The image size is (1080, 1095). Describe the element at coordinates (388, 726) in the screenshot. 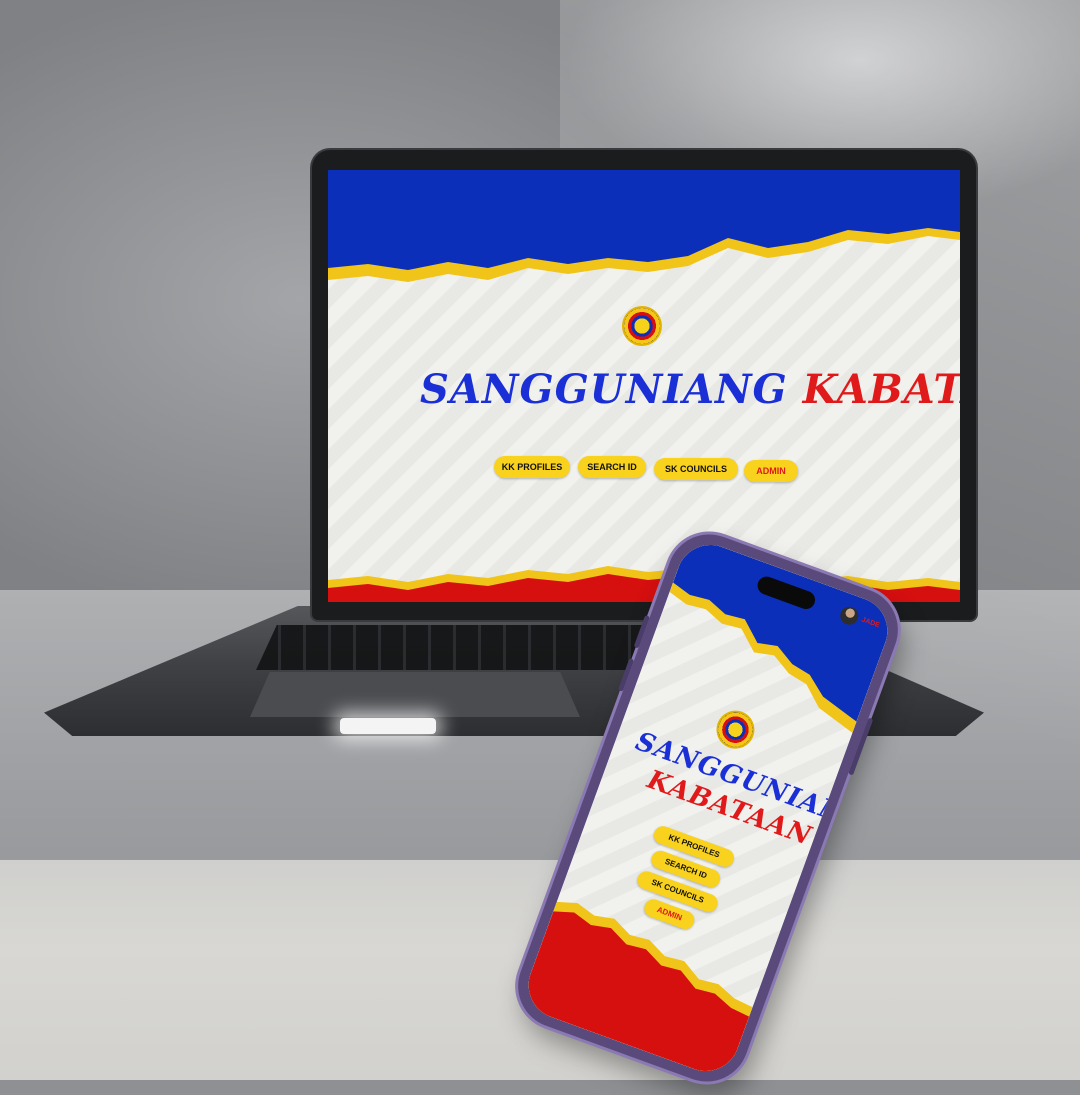

I see `laptop-front-glow` at that location.